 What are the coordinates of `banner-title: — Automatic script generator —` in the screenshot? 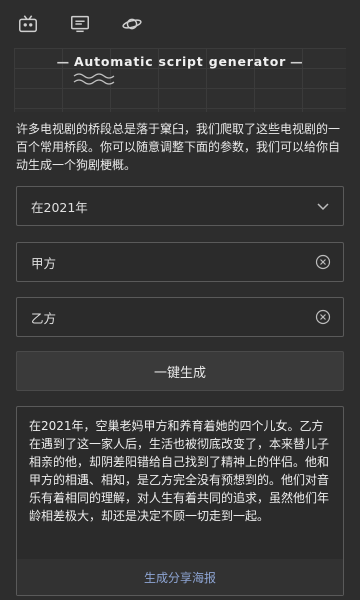 It's located at (180, 61).